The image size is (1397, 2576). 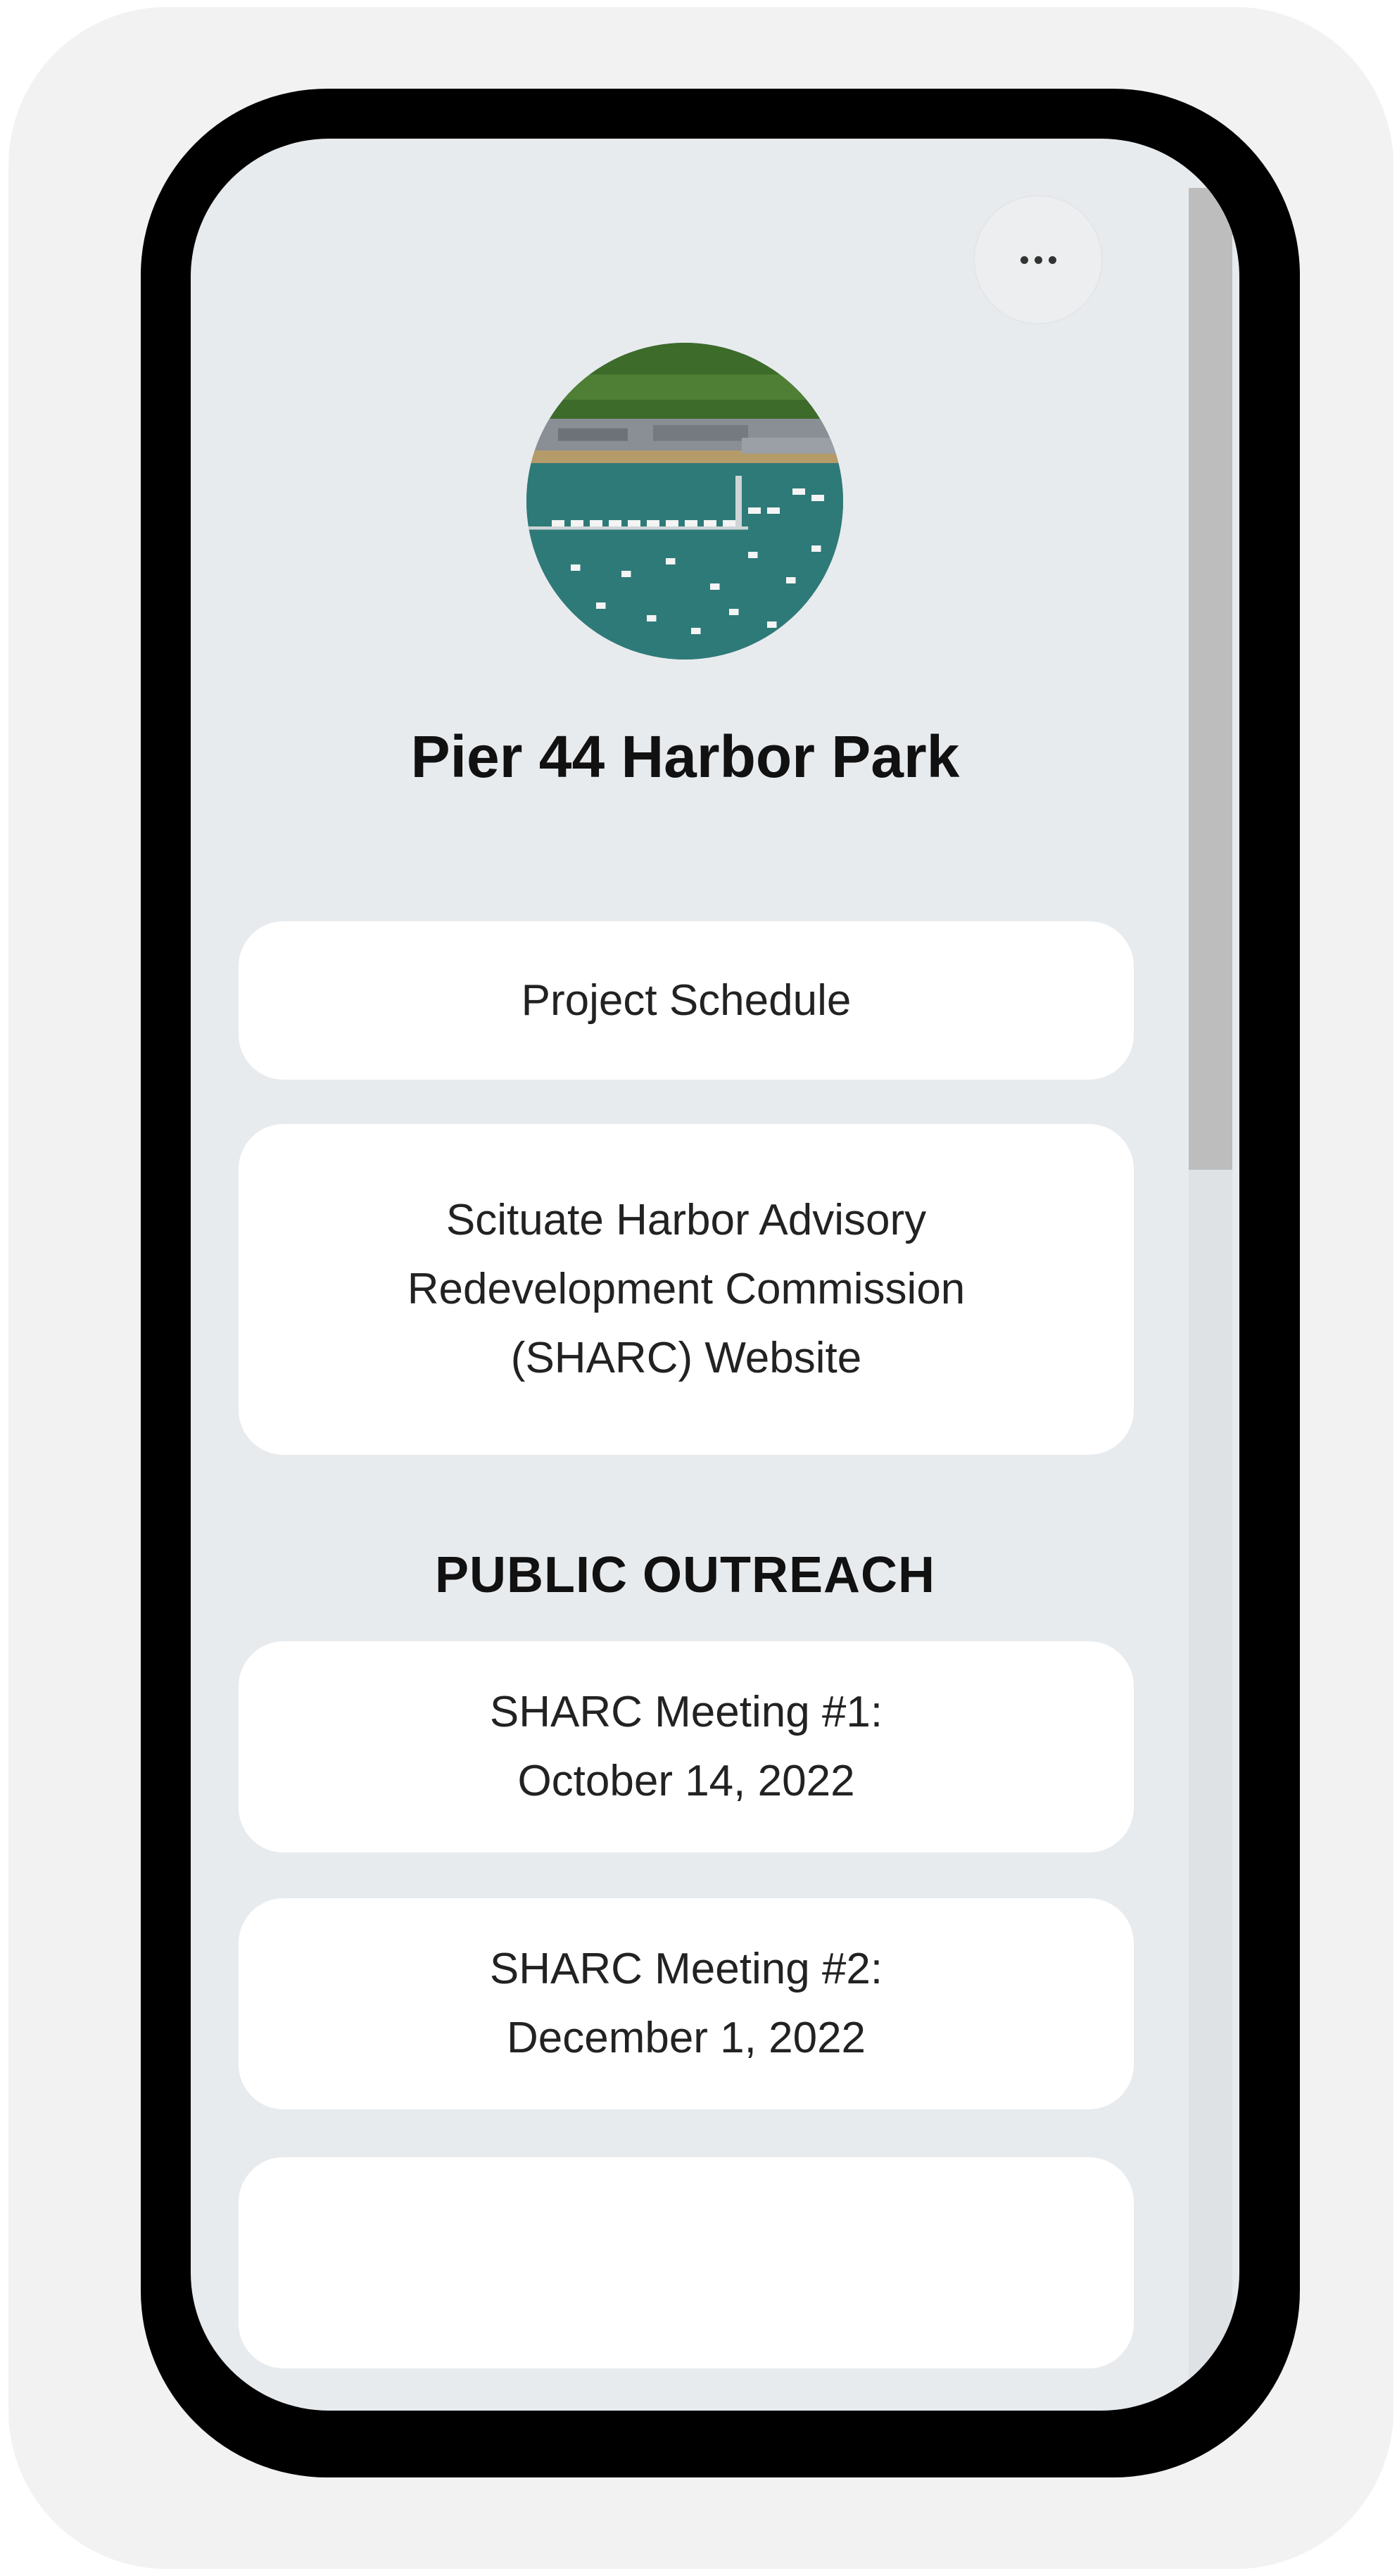 What do you see at coordinates (685, 1575) in the screenshot?
I see `section-heading-public-outreach: PUBLIC OUTREACH` at bounding box center [685, 1575].